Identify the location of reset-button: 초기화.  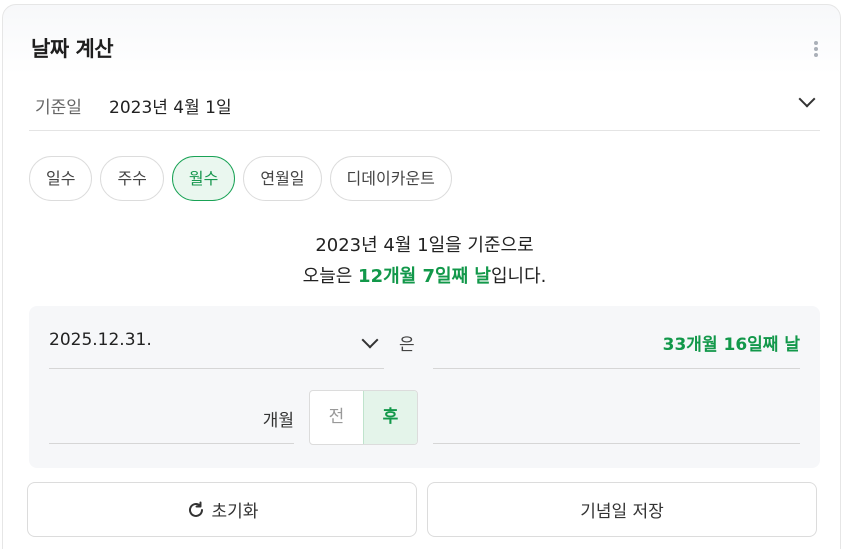
(222, 509).